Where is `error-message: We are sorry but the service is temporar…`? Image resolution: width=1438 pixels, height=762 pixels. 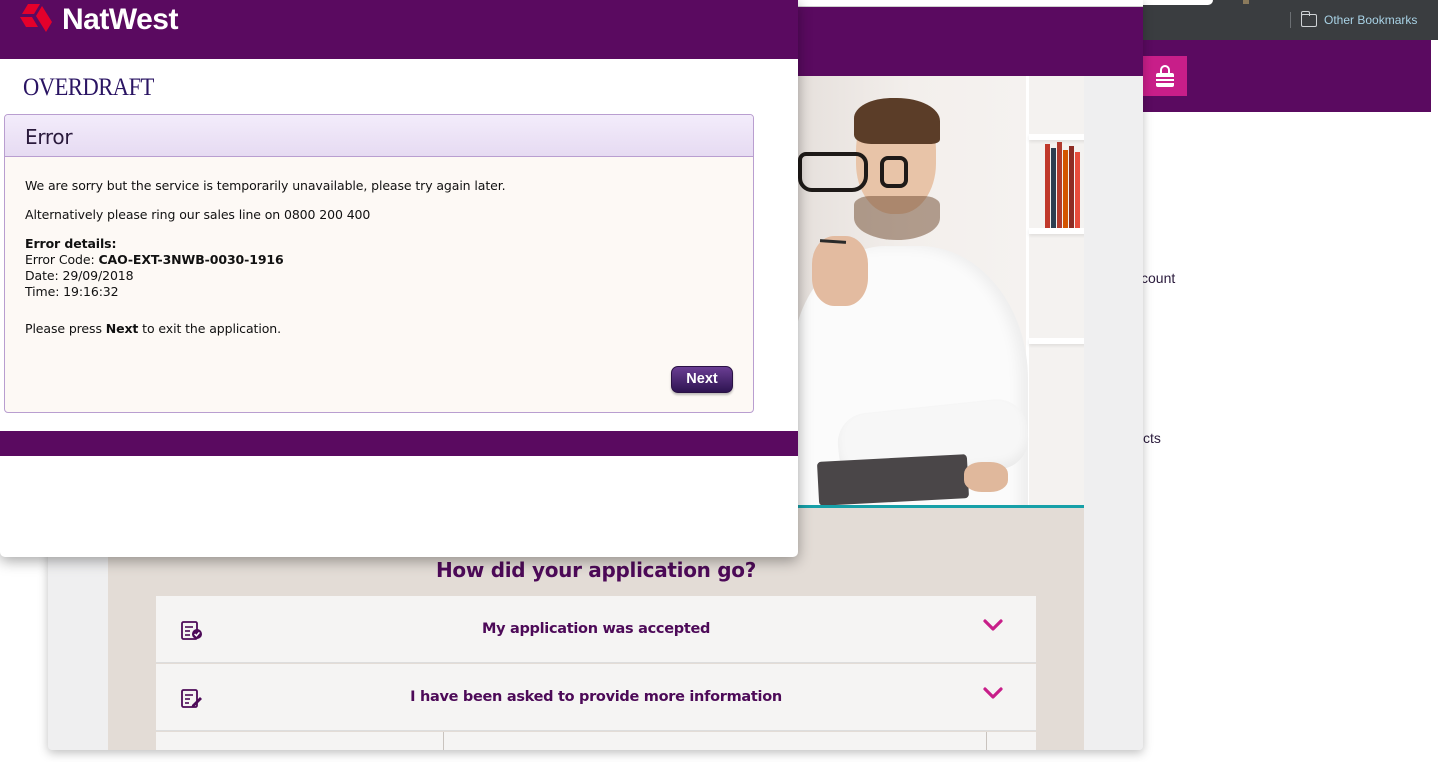 error-message: We are sorry but the service is temporar… is located at coordinates (265, 185).